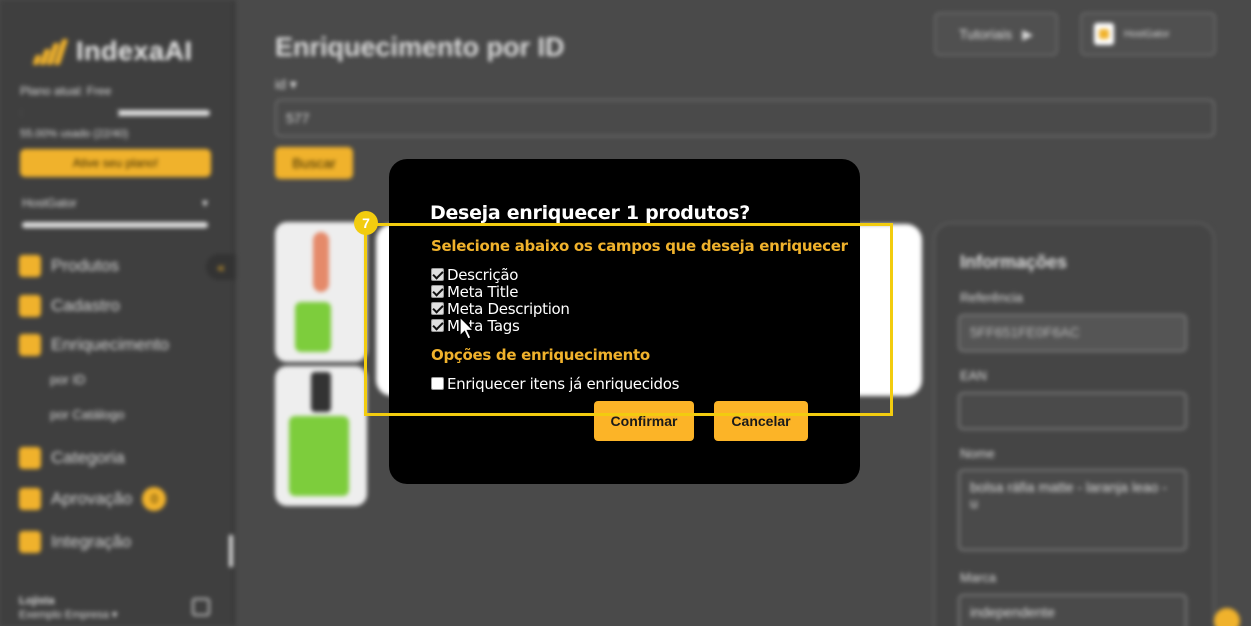 The height and width of the screenshot is (626, 1251). I want to click on user-info: Lojista Exemplo Empresa ▾, so click(68, 608).